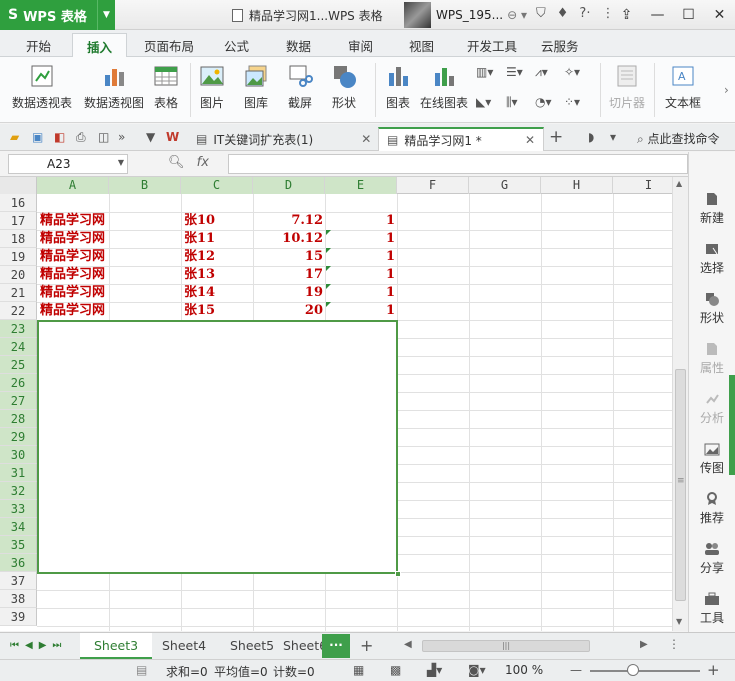  Describe the element at coordinates (72, 311) in the screenshot. I see `cell-a22: 精品学习网` at that location.